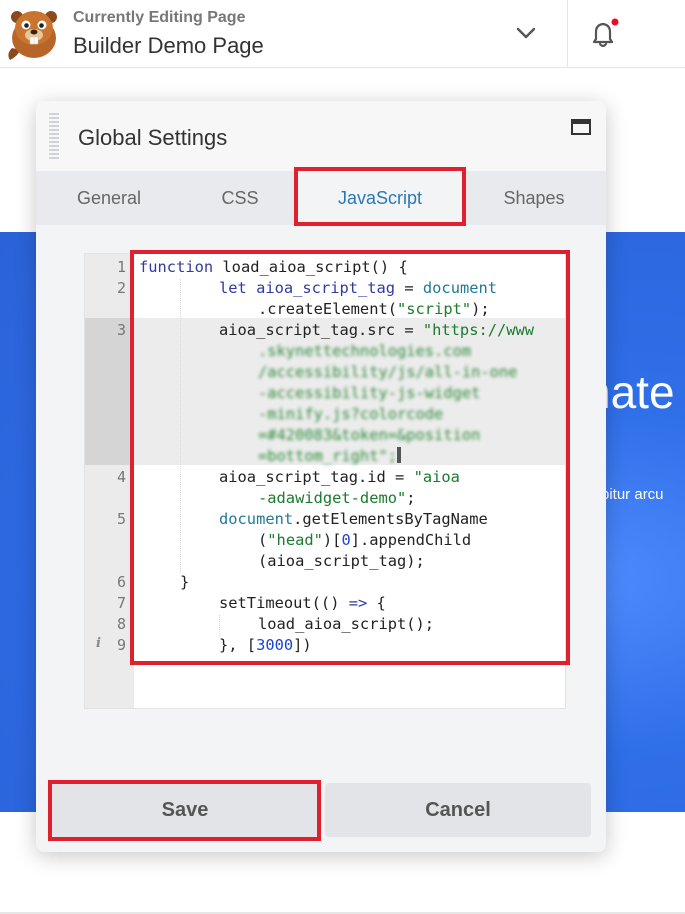  Describe the element at coordinates (159, 17) in the screenshot. I see `page-status-label: Currently Editing Page` at that location.